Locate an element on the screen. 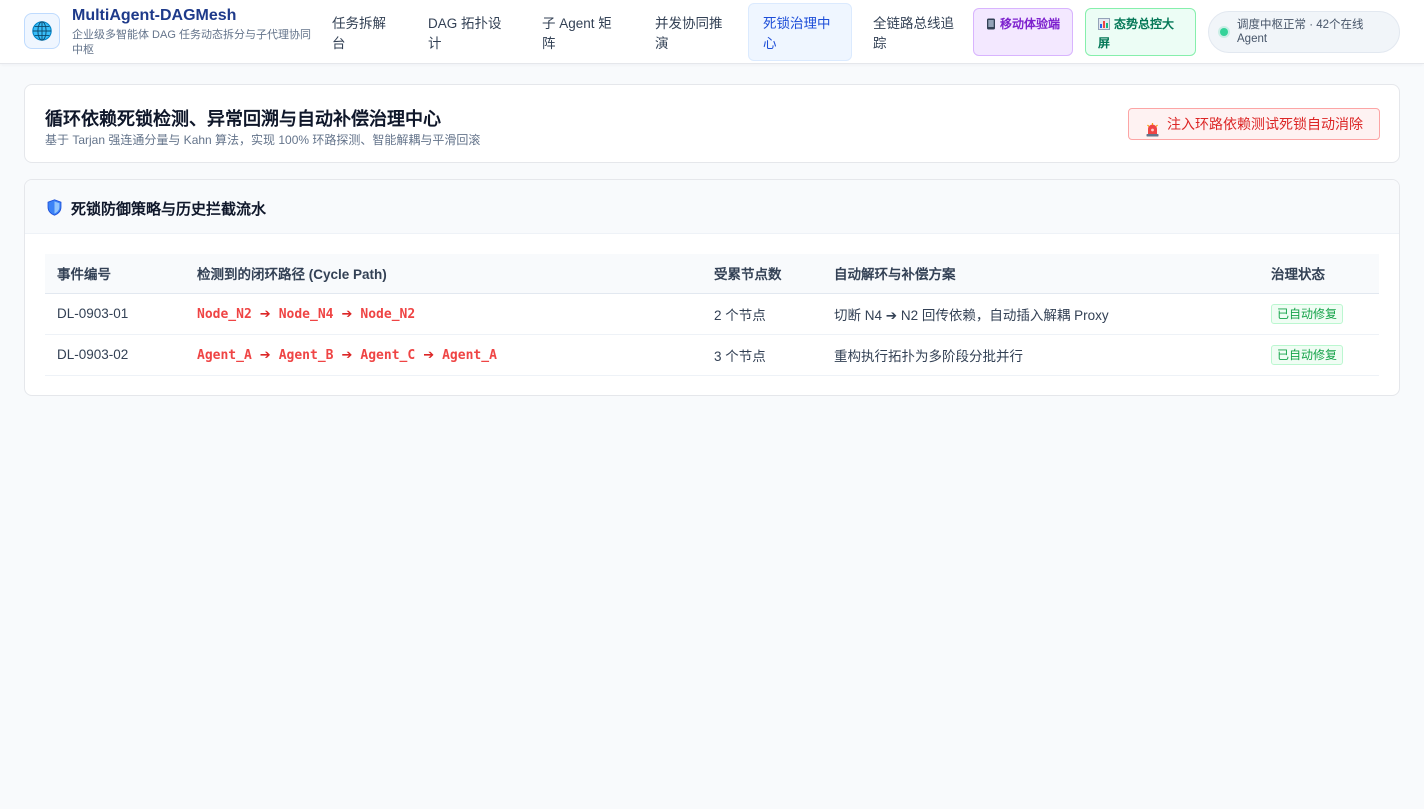 The width and height of the screenshot is (1424, 809). tab-label: 并发协同推演 is located at coordinates (689, 33).